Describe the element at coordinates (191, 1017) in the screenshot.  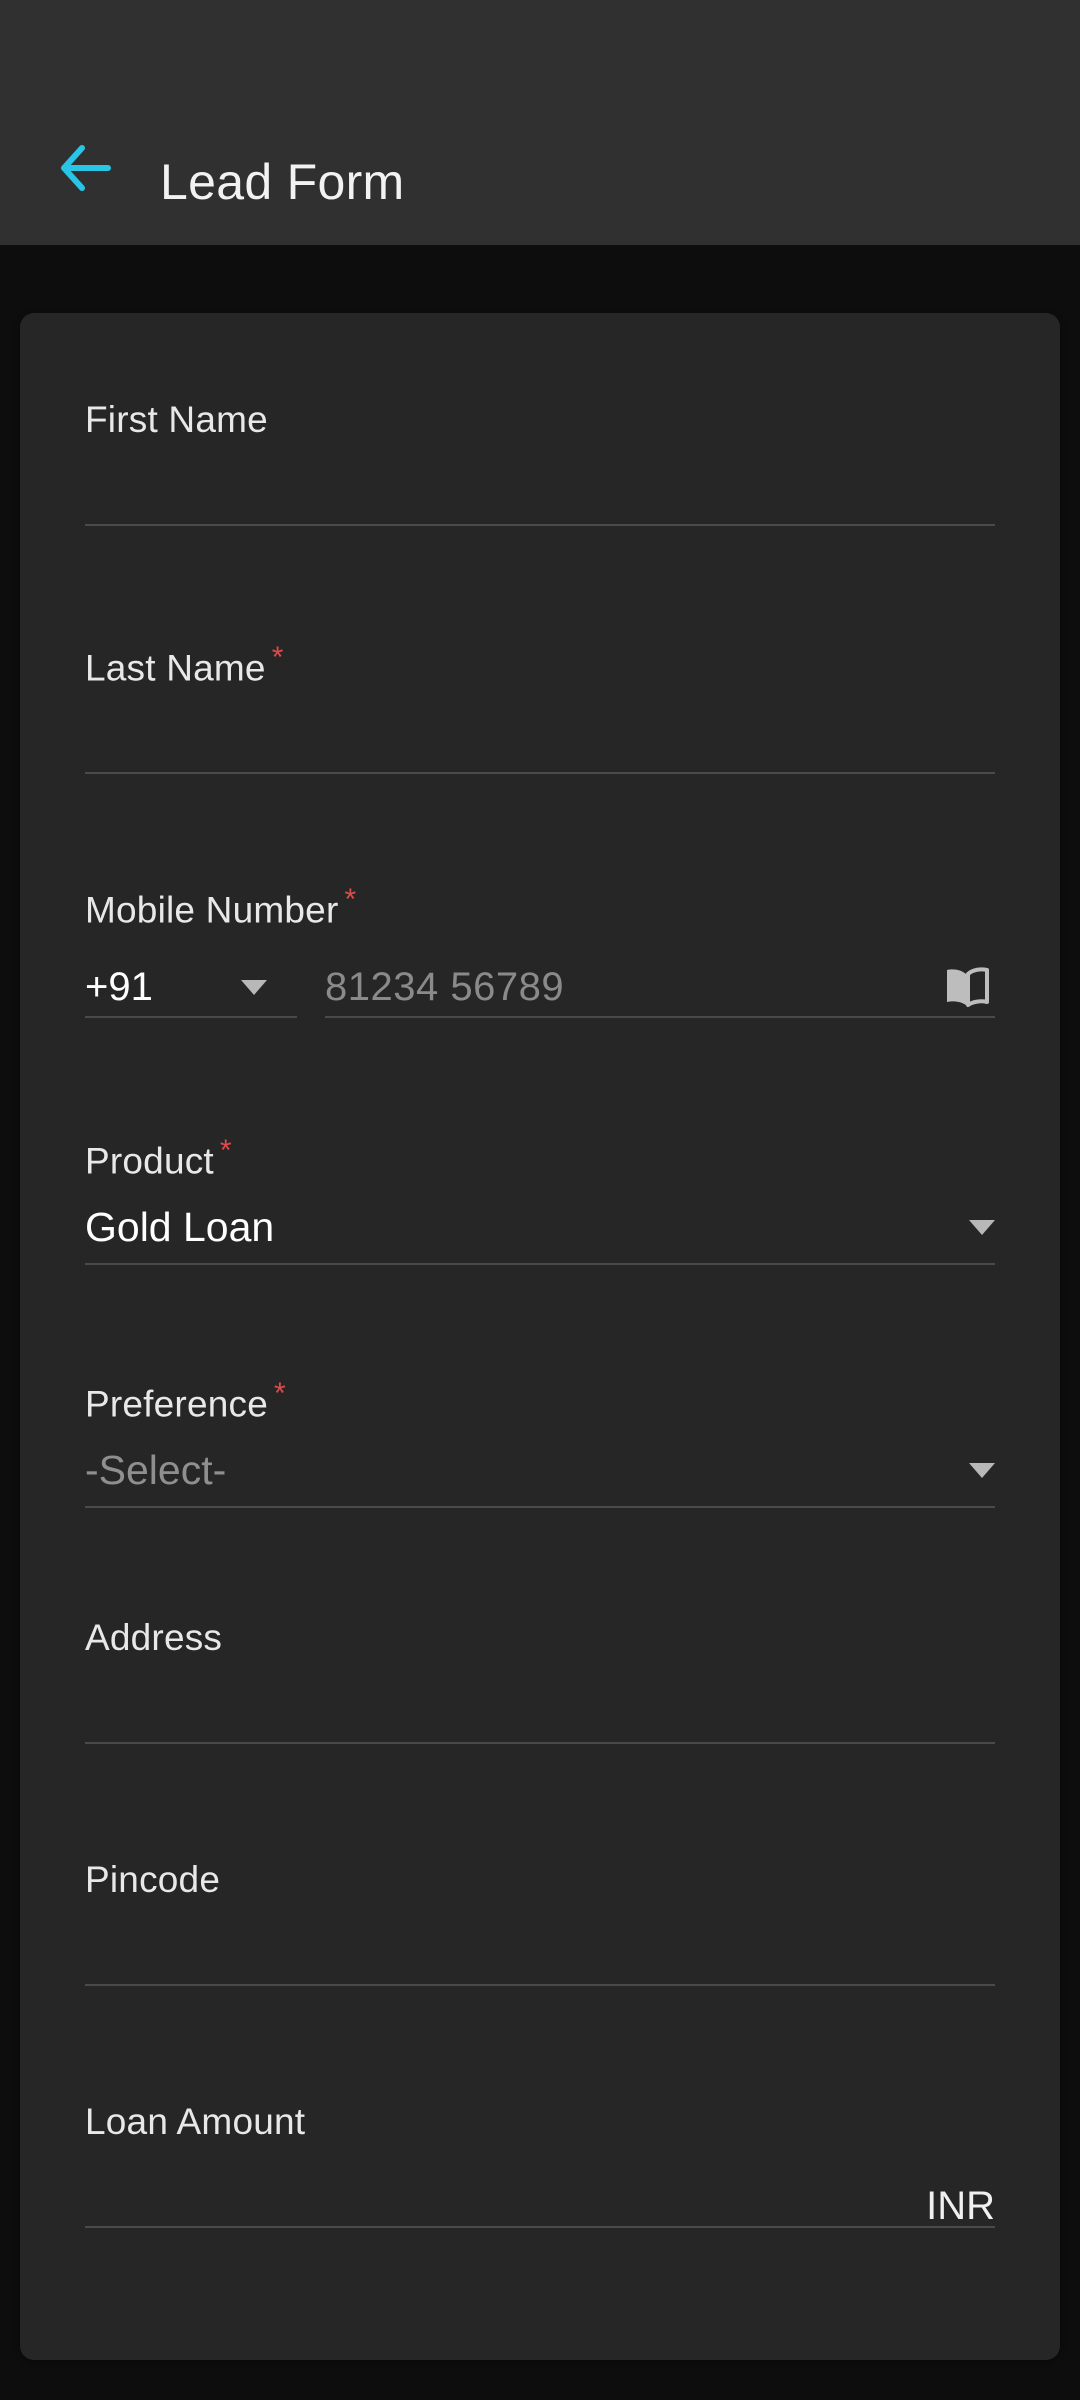
I see `country-code-underline` at that location.